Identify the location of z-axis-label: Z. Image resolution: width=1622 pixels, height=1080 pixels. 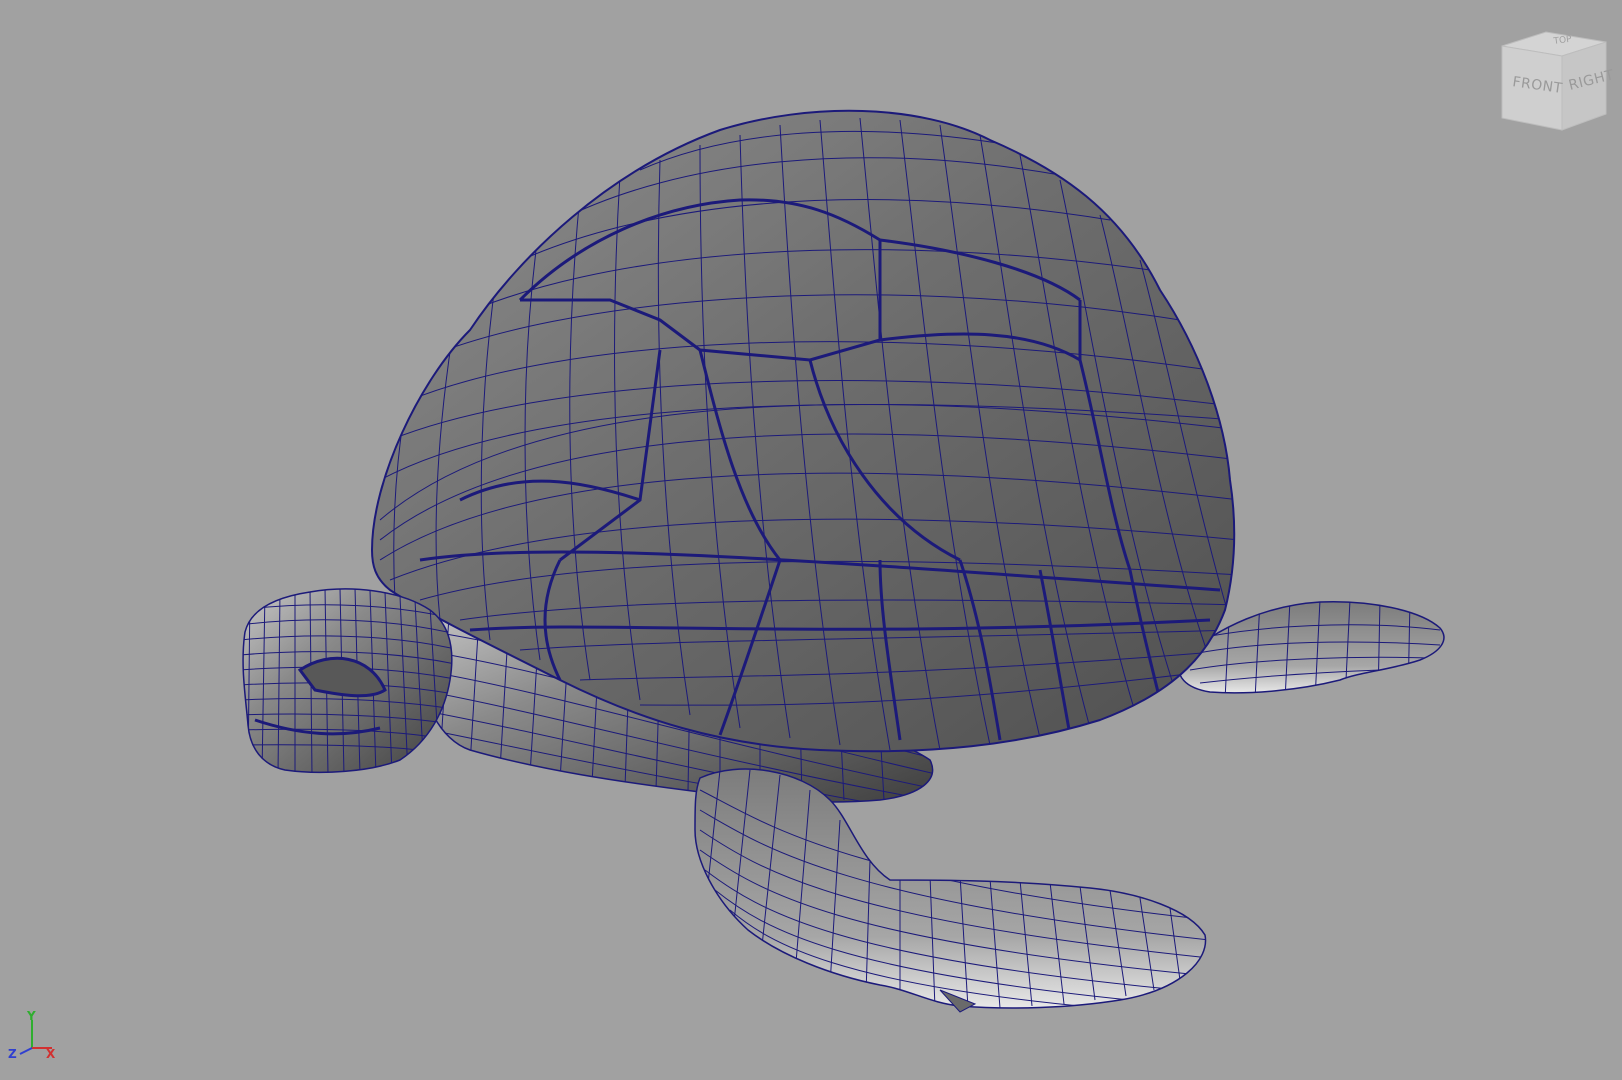
(12, 1054).